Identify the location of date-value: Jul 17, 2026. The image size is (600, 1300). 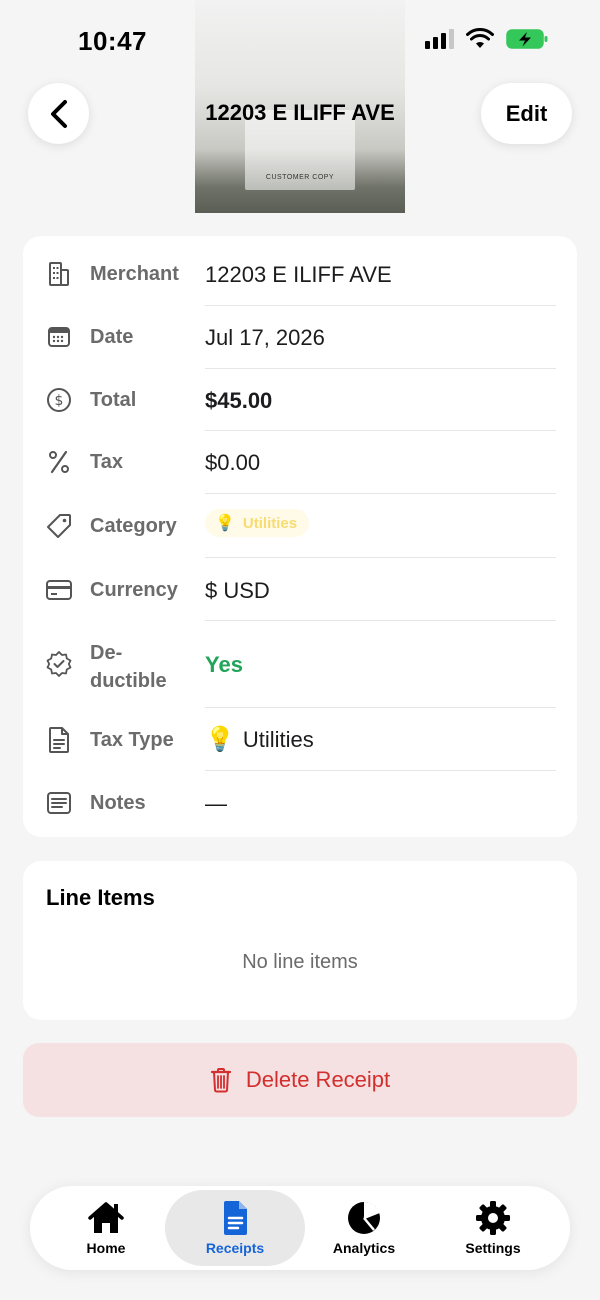
(265, 337).